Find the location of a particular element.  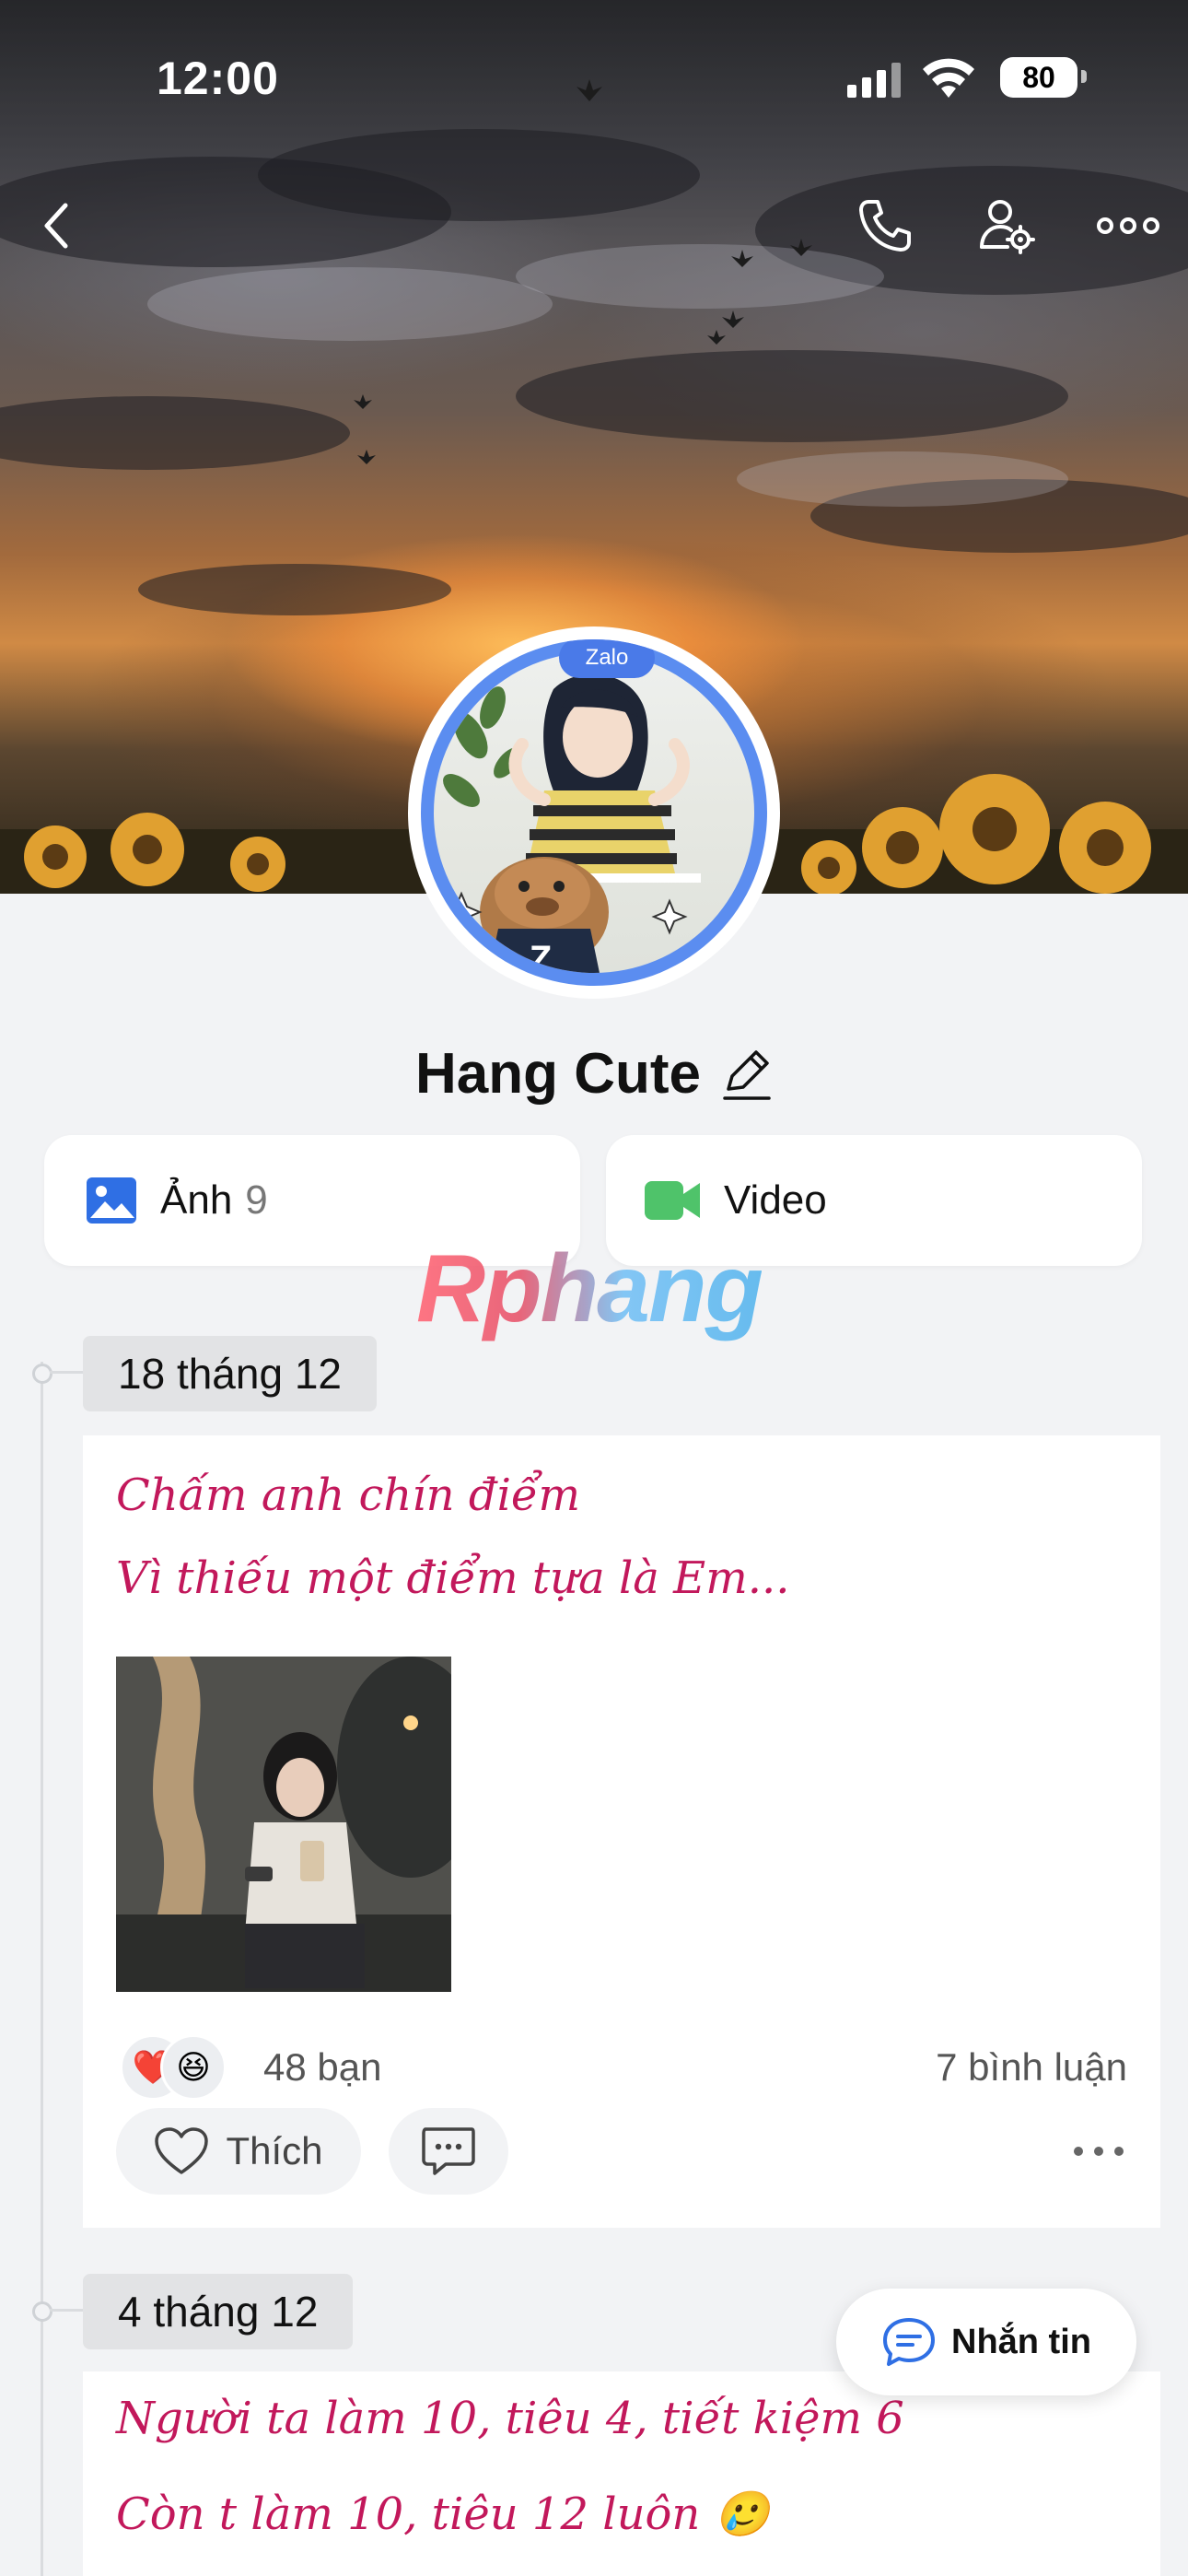

video-label: Video is located at coordinates (775, 1200).